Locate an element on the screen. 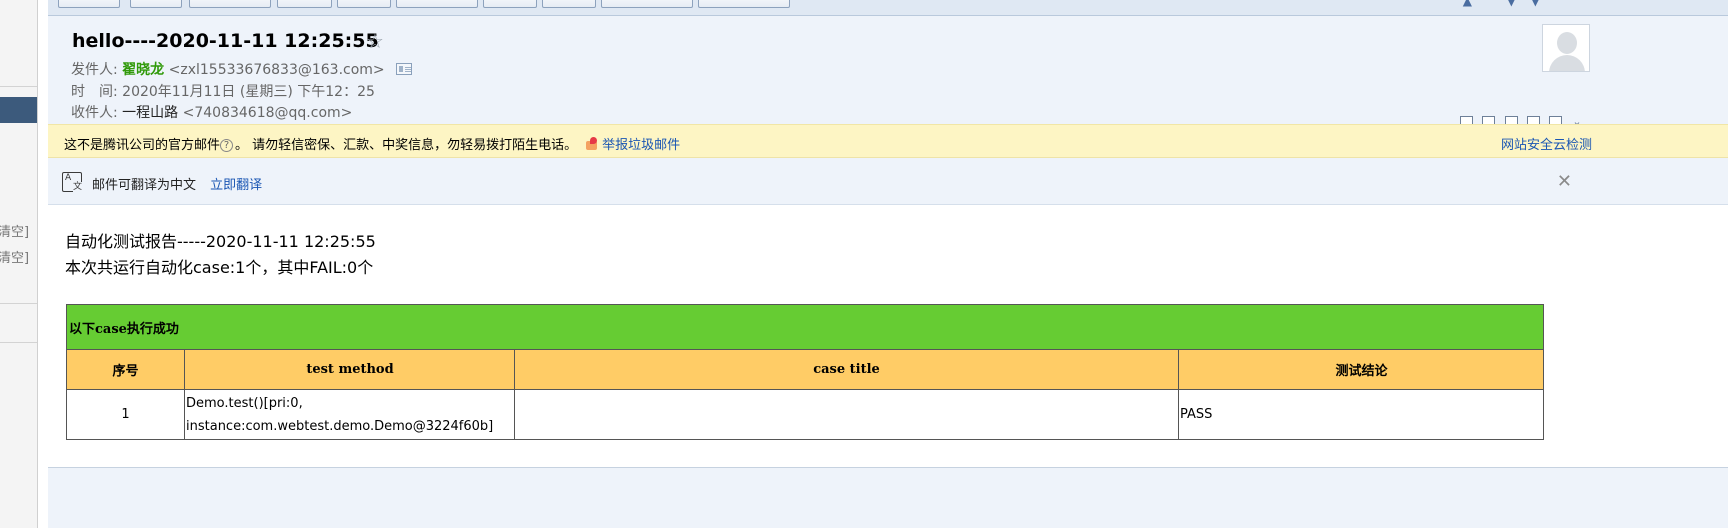  cell-case-title is located at coordinates (846, 414).